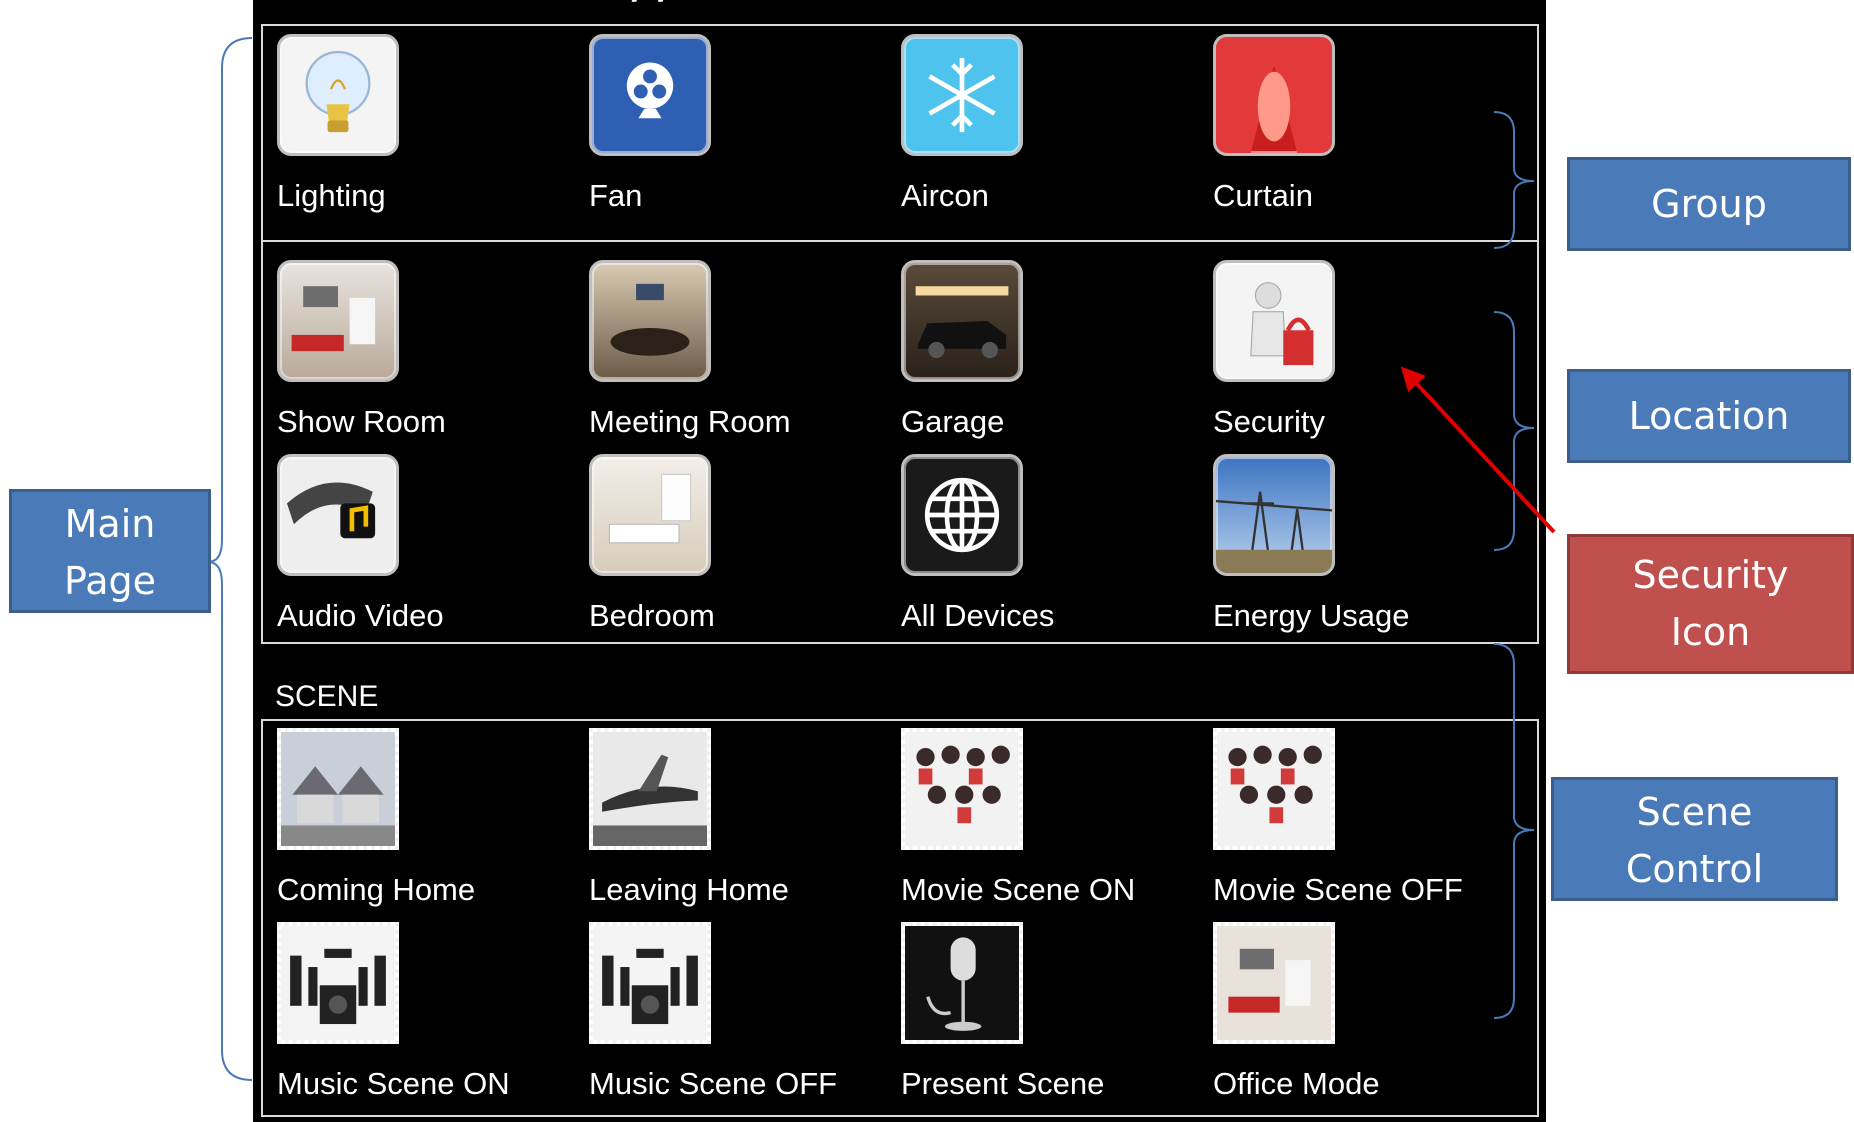  Describe the element at coordinates (650, 789) in the screenshot. I see `airplane-photo-icon` at that location.